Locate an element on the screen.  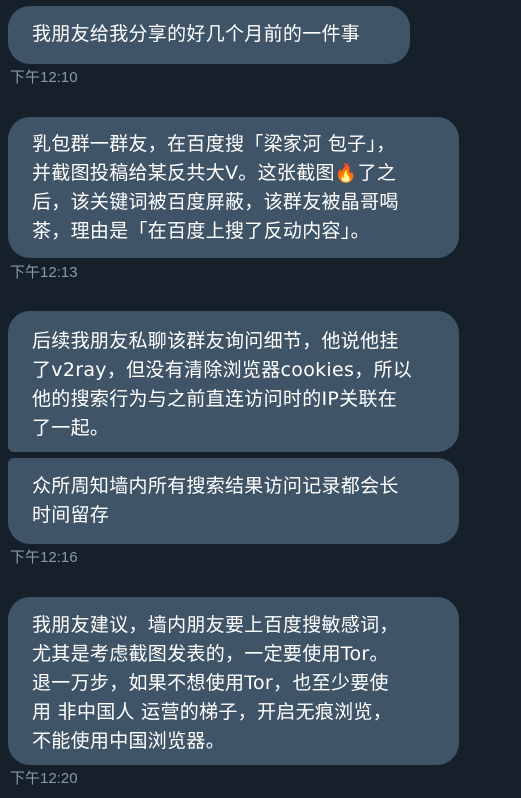
message-text: 众所周知墙内所有搜索结果访问记录都会长 is located at coordinates (215, 486).